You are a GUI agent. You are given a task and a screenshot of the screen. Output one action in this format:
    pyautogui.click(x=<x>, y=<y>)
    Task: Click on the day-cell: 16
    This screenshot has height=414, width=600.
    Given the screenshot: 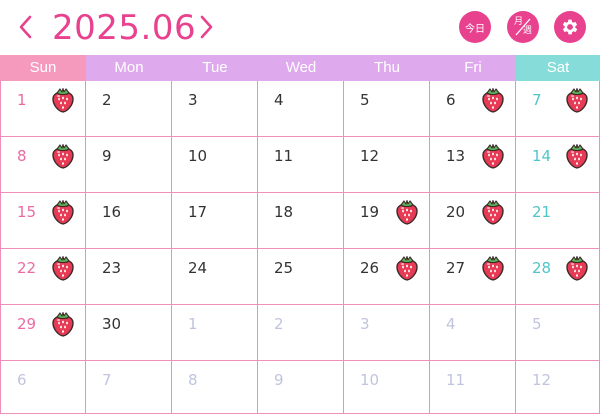 What is the action you would take?
    pyautogui.click(x=129, y=221)
    